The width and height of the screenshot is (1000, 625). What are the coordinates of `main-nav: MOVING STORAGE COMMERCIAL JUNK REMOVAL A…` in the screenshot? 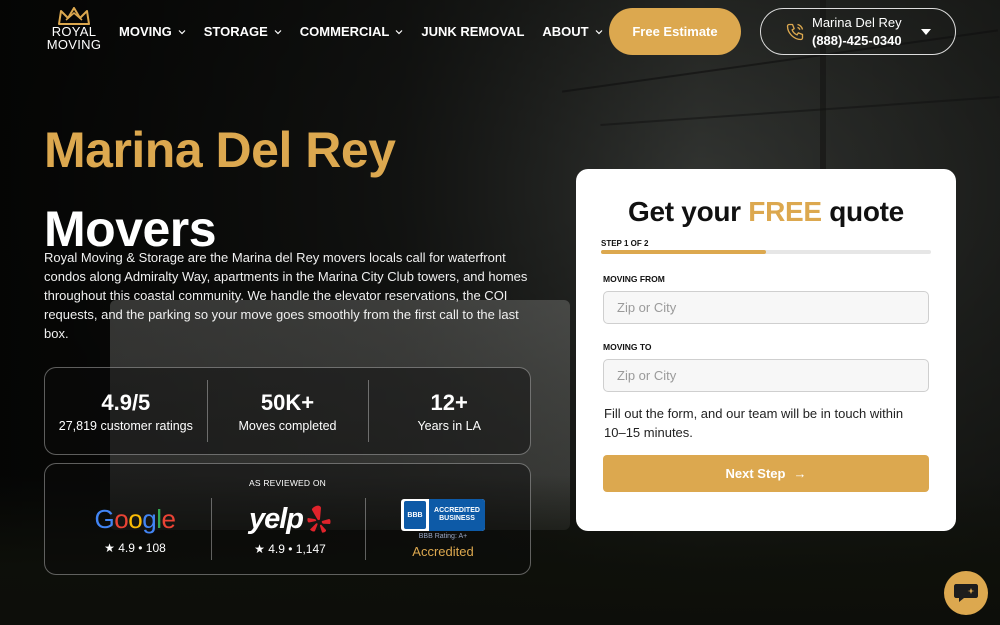 It's located at (370, 31).